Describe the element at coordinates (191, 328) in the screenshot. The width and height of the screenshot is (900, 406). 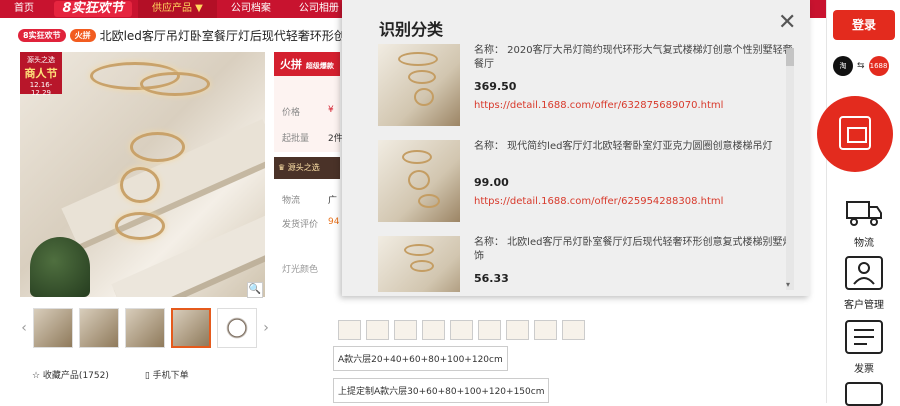
I see `thumbnail-selected` at that location.